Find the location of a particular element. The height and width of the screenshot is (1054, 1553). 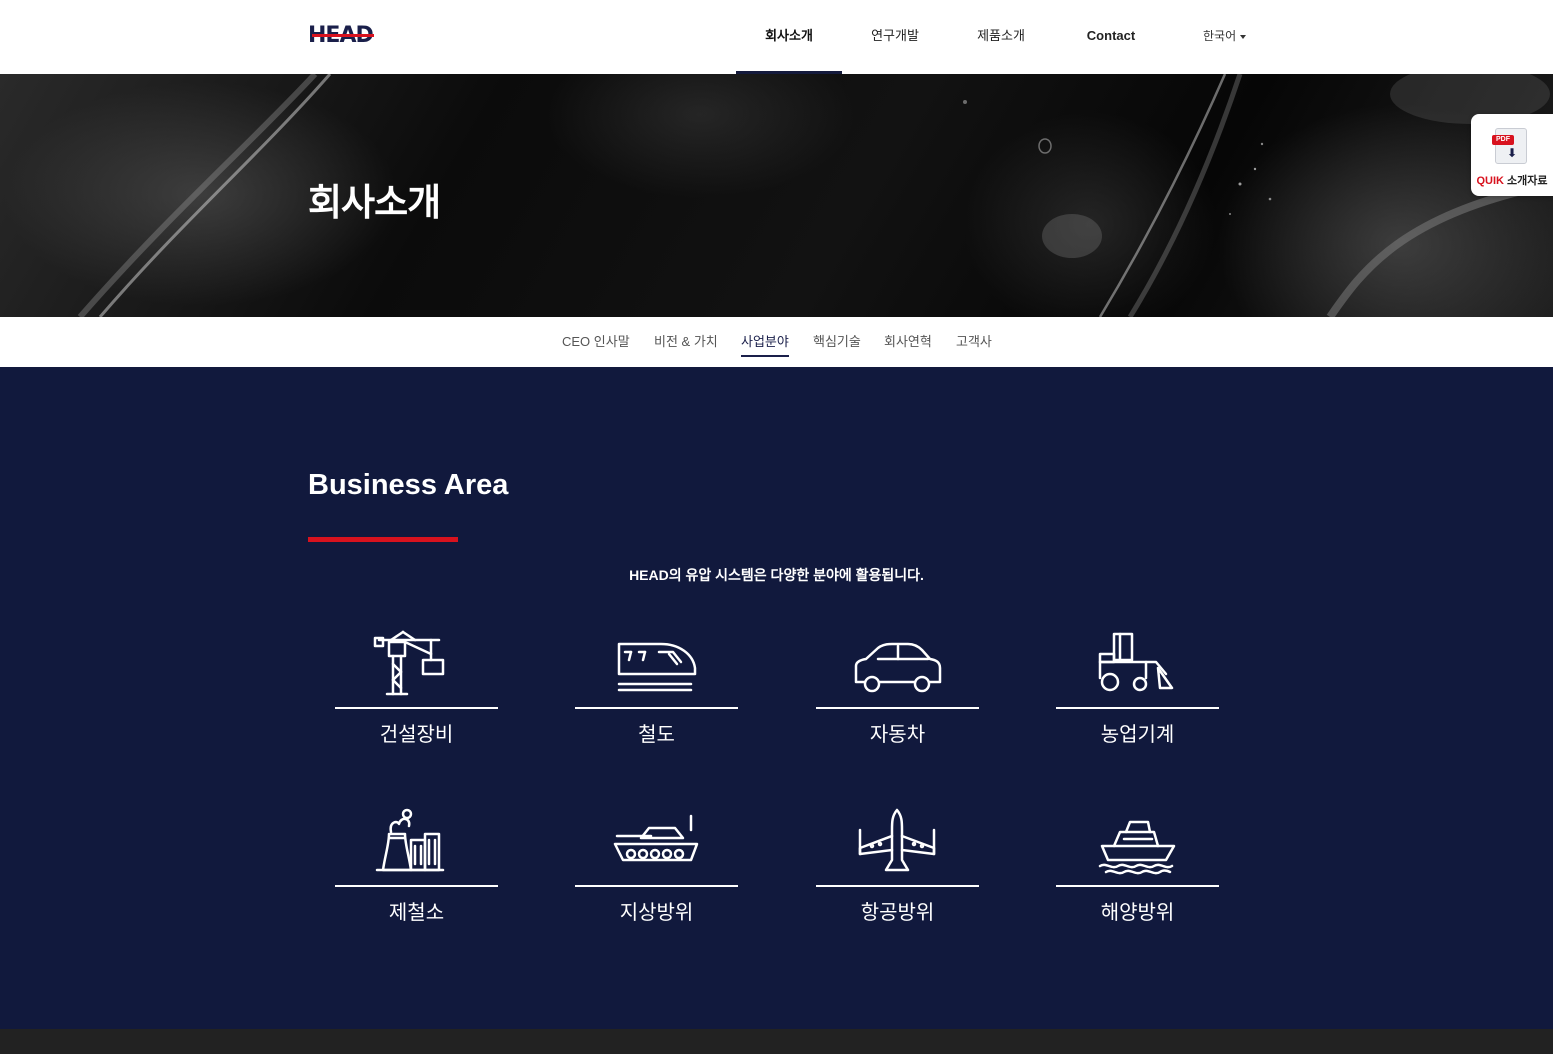

card-label: 제철소 is located at coordinates (416, 913).